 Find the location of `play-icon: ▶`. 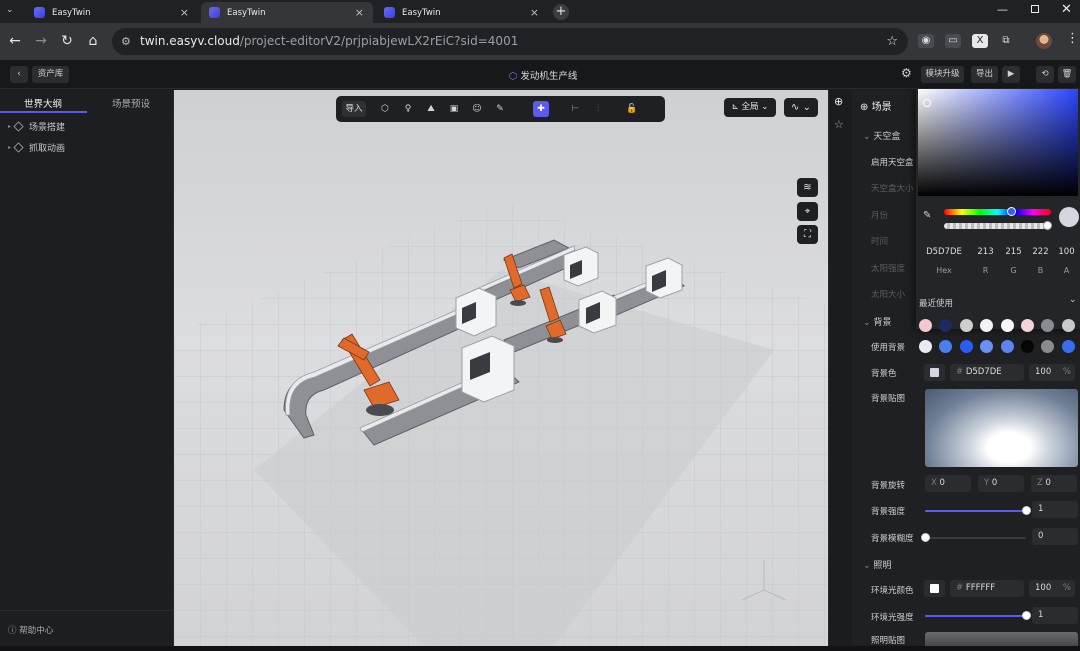

play-icon: ▶ is located at coordinates (1011, 74).